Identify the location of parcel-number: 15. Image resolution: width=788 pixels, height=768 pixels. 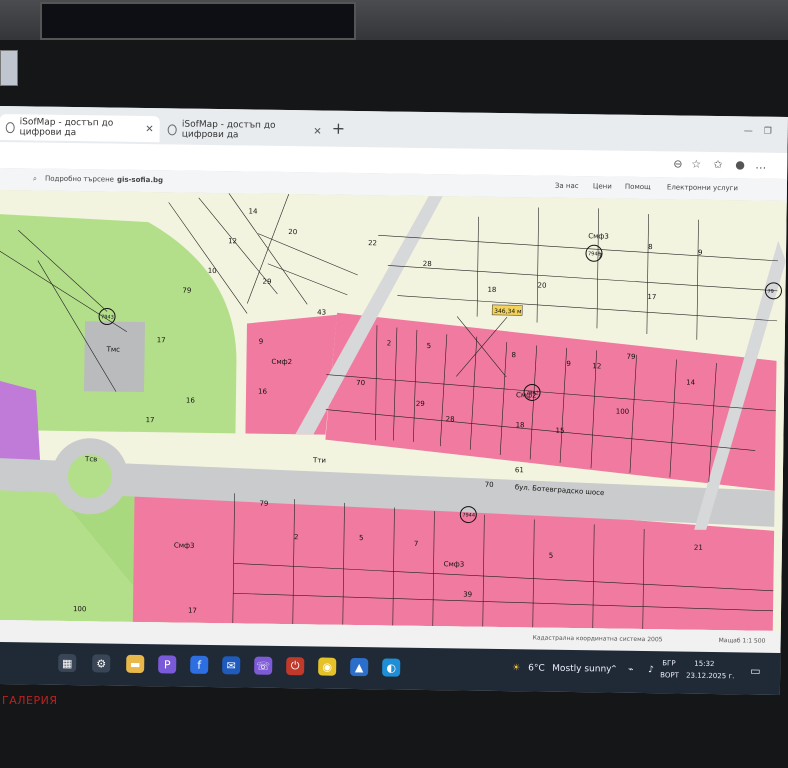
(559, 431).